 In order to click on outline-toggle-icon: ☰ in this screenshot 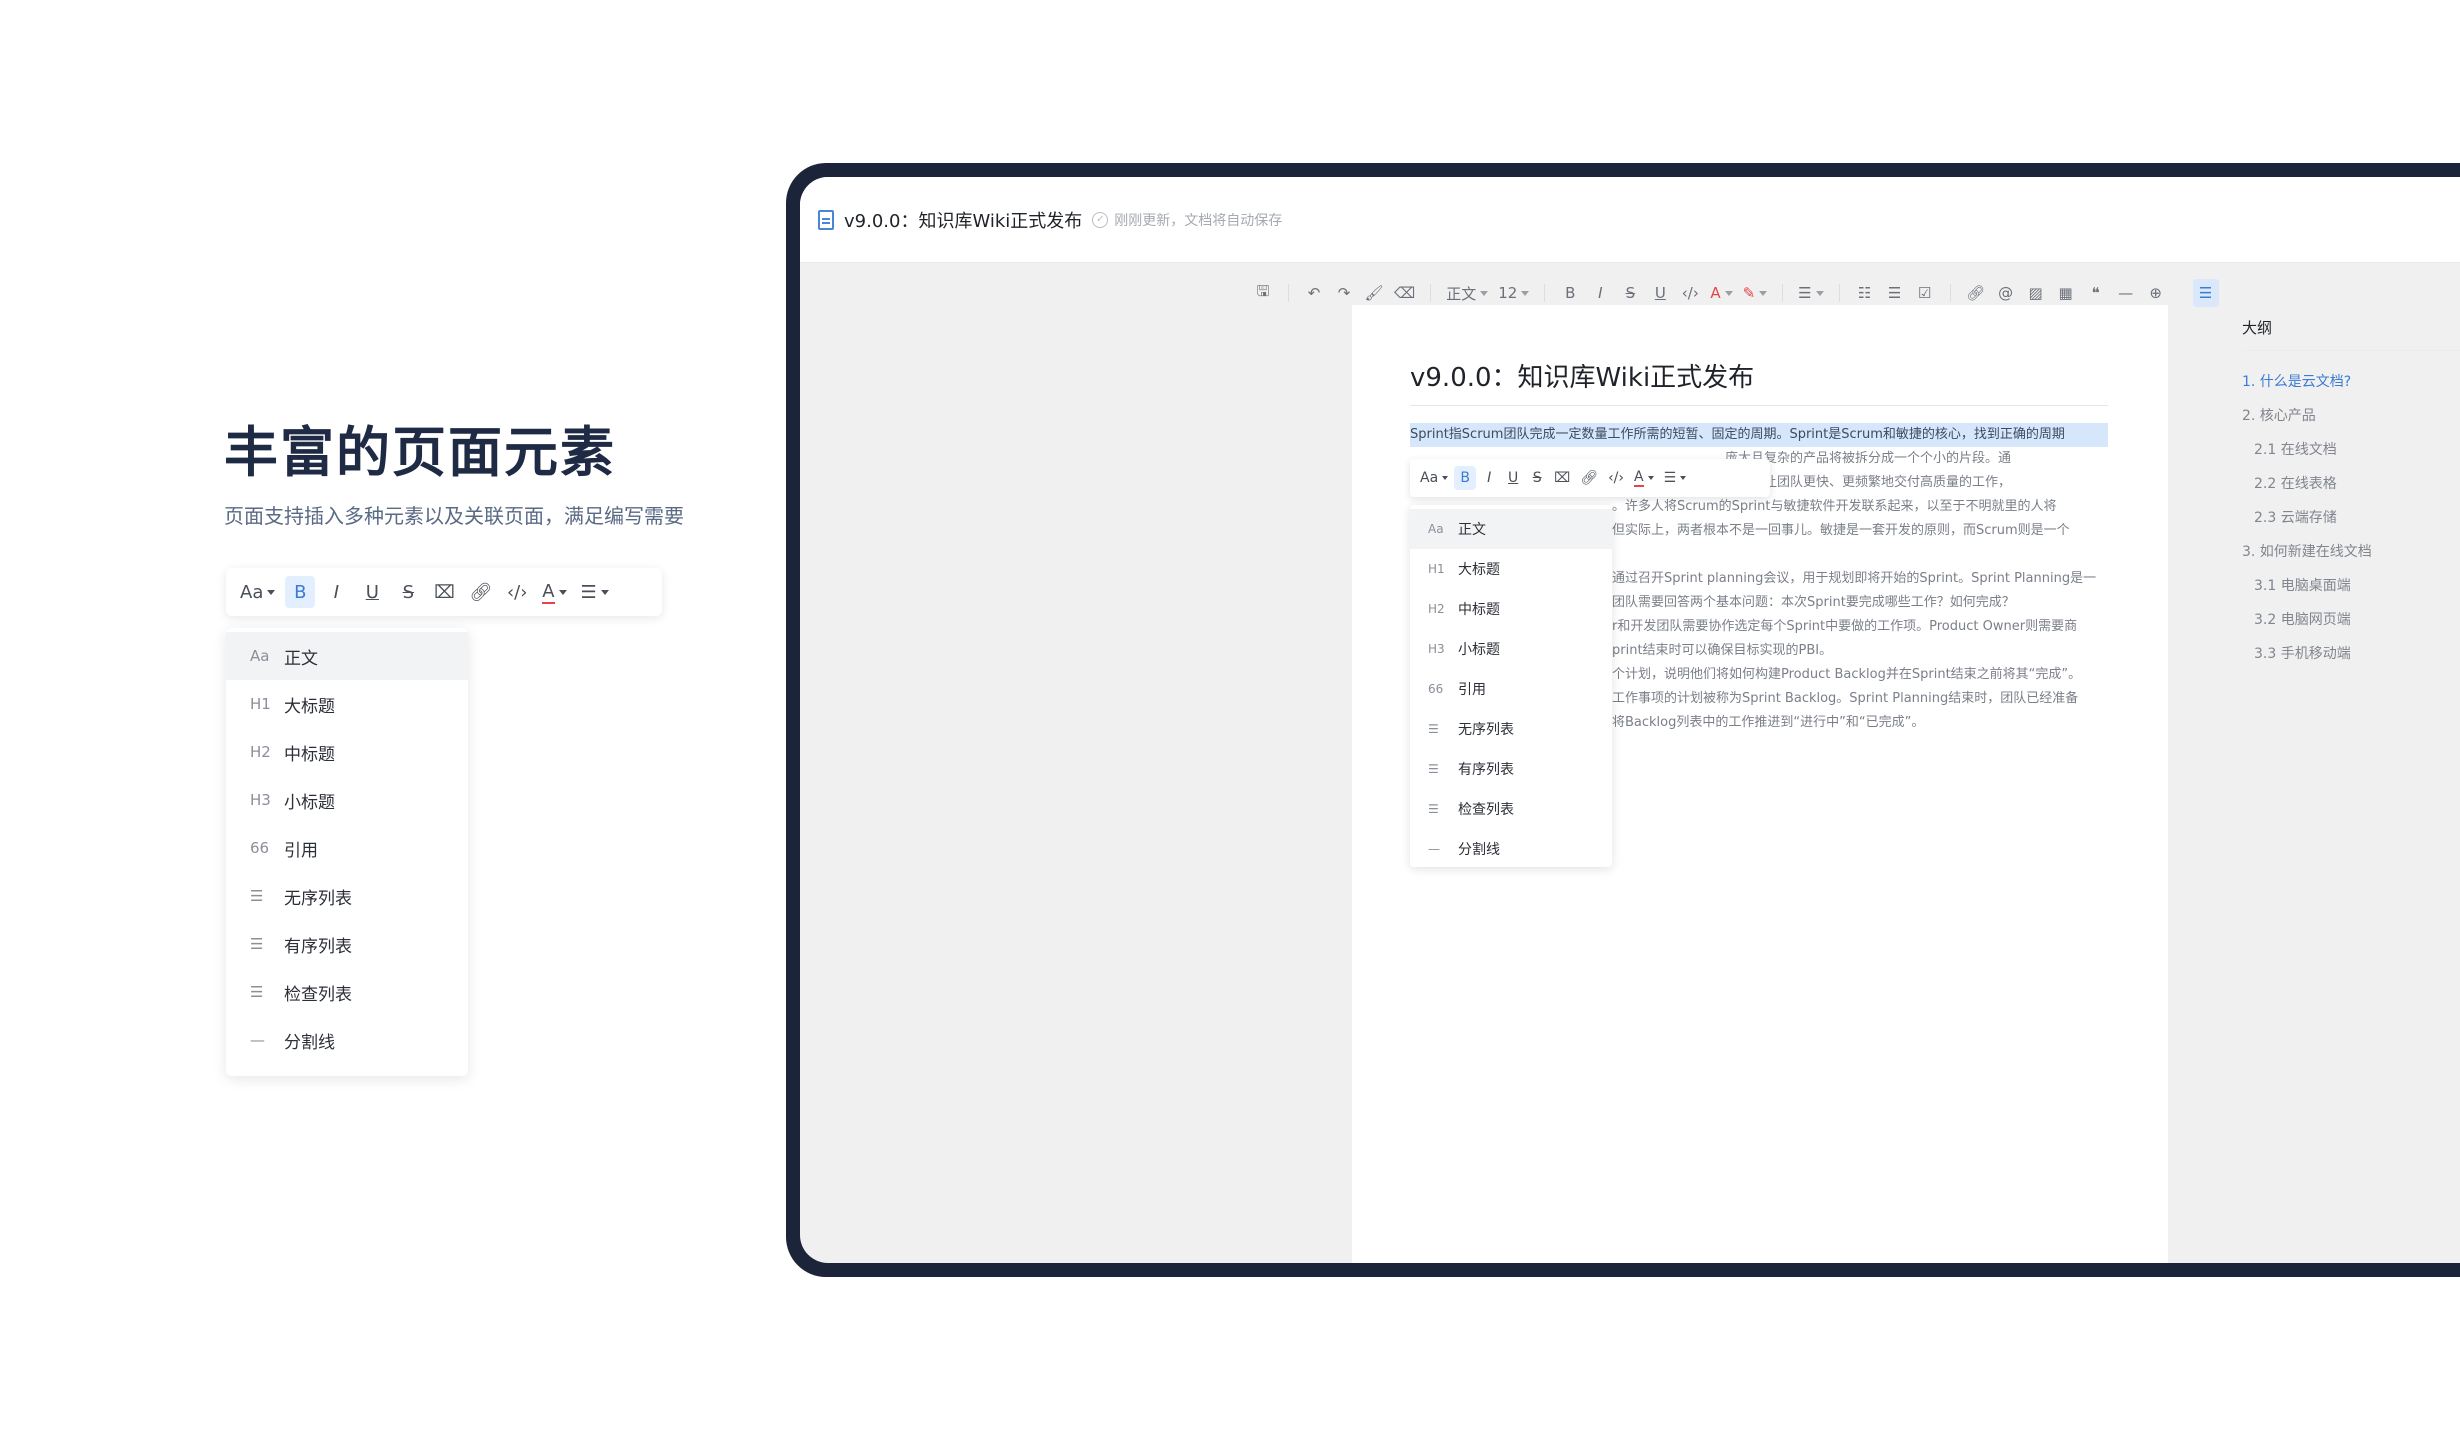, I will do `click(2205, 293)`.